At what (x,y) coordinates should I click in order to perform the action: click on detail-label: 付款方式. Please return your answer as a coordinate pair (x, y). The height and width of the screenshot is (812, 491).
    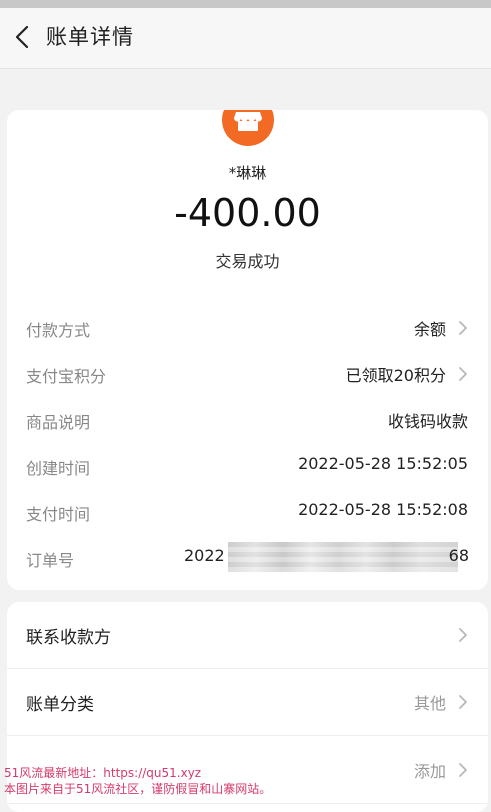
    Looking at the image, I should click on (58, 330).